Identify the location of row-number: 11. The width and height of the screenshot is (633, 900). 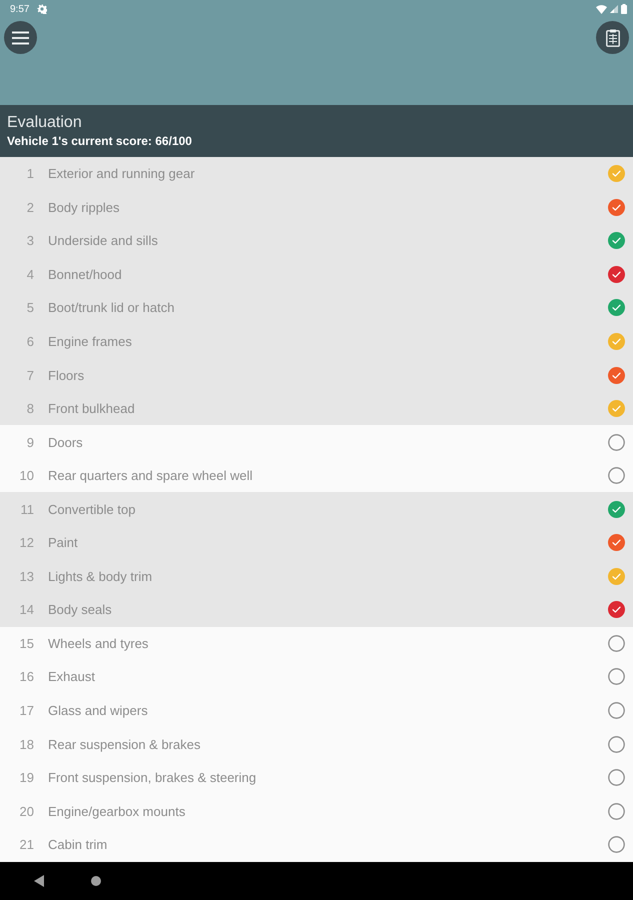
(27, 509).